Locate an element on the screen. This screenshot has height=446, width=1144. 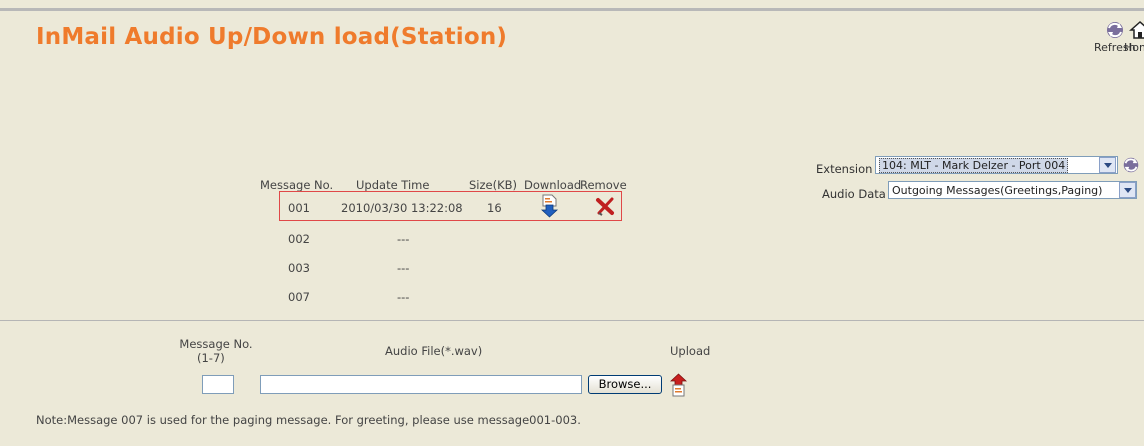
top-rule is located at coordinates (572, 9).